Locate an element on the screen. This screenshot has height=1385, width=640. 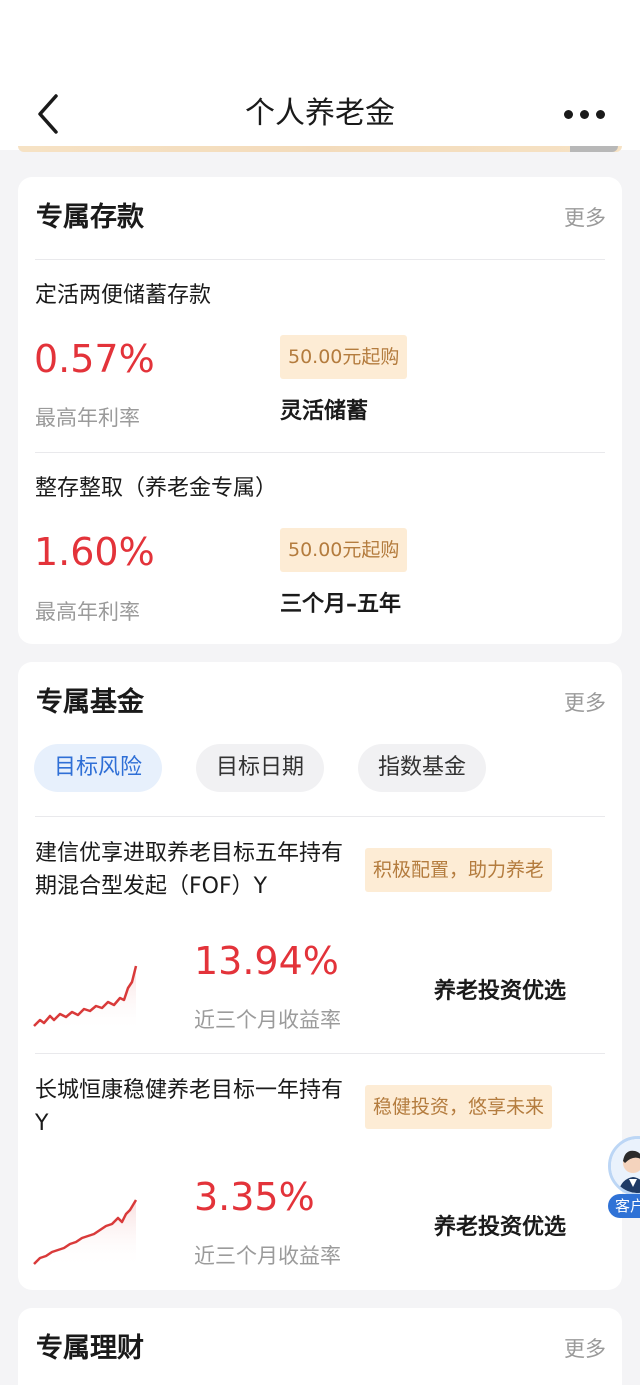
rate-value: 0.57% is located at coordinates (94, 359).